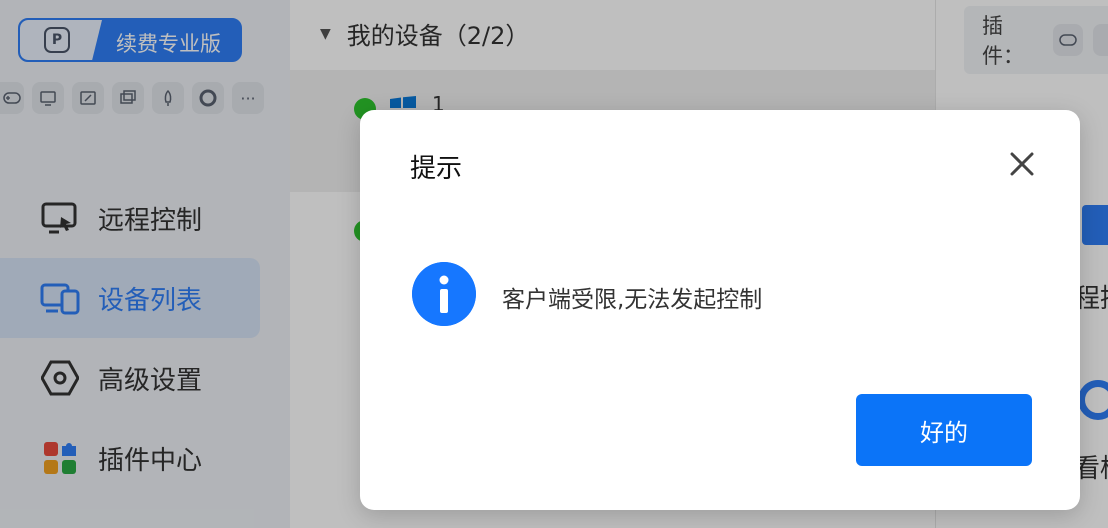 The width and height of the screenshot is (1108, 528). What do you see at coordinates (436, 169) in the screenshot?
I see `dialog-title: 提示` at bounding box center [436, 169].